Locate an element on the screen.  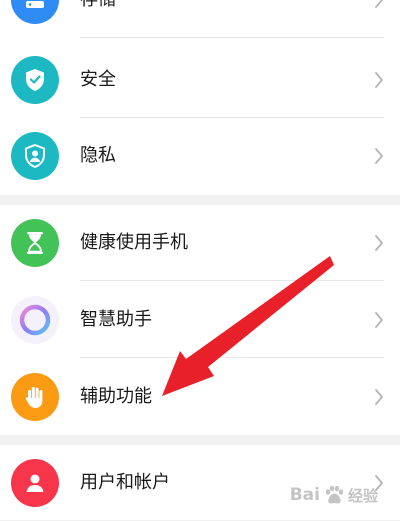
settings-item-users-accounts: 用户和帐户 is located at coordinates (200, 483).